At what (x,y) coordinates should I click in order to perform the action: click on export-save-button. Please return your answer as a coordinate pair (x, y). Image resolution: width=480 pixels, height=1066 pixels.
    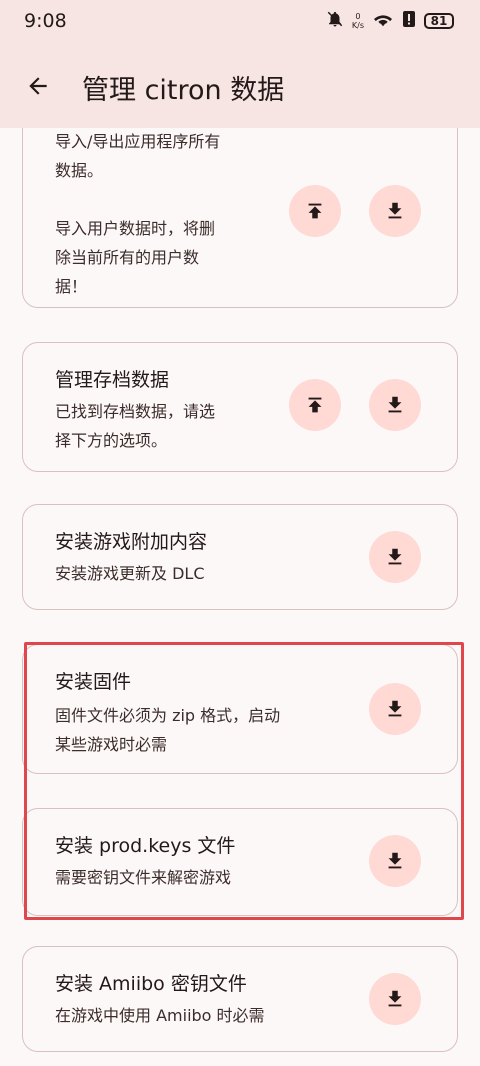
    Looking at the image, I should click on (395, 405).